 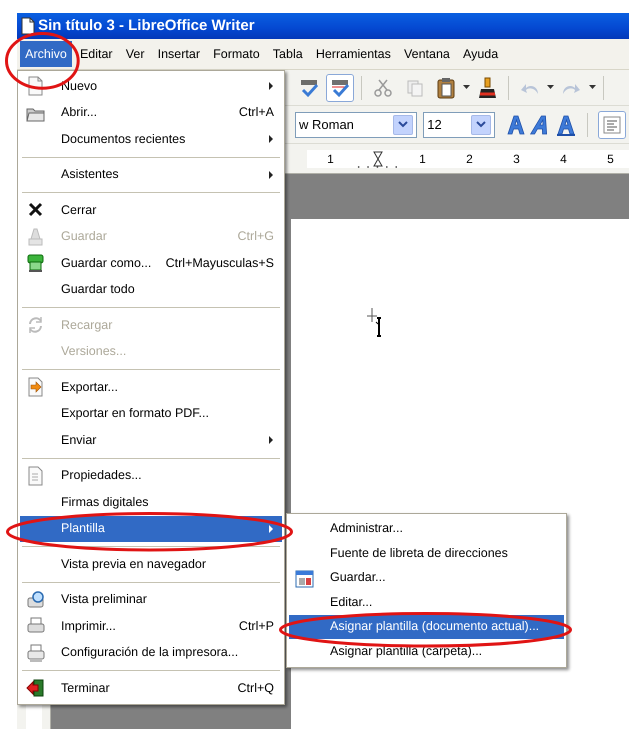 What do you see at coordinates (35, 325) in the screenshot?
I see `refresh-icon` at bounding box center [35, 325].